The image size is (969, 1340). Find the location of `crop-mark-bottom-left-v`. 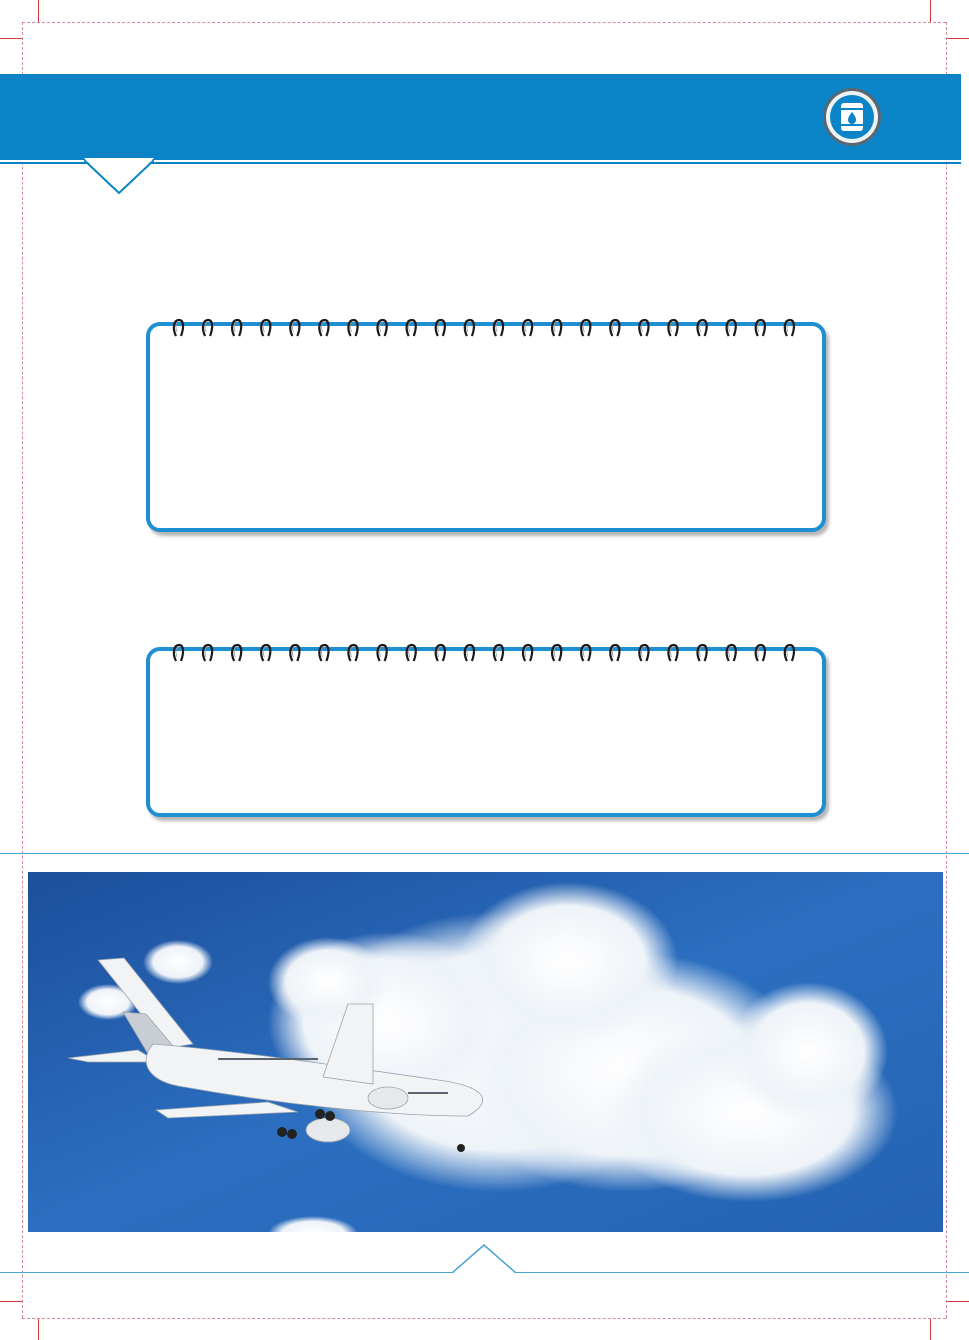

crop-mark-bottom-left-v is located at coordinates (38, 1329).